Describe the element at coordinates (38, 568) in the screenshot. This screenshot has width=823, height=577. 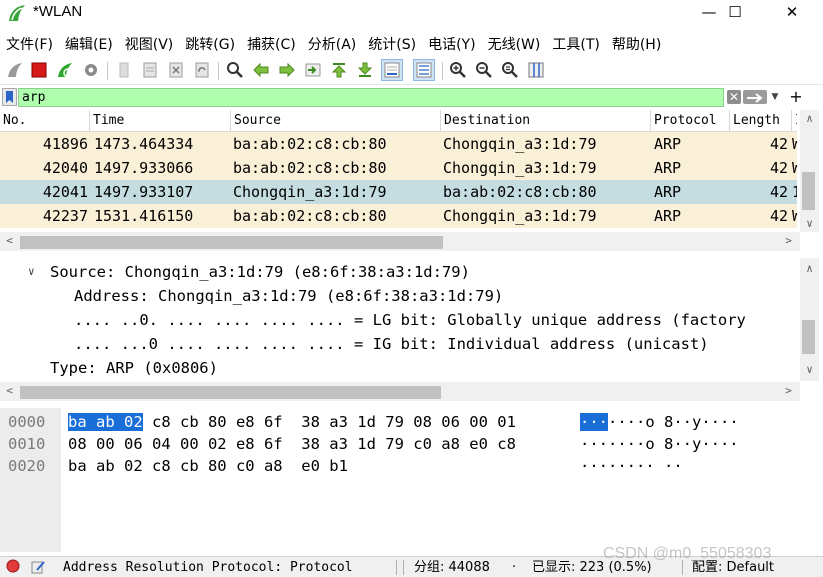
I see `edit-comment-pencil-icon` at that location.